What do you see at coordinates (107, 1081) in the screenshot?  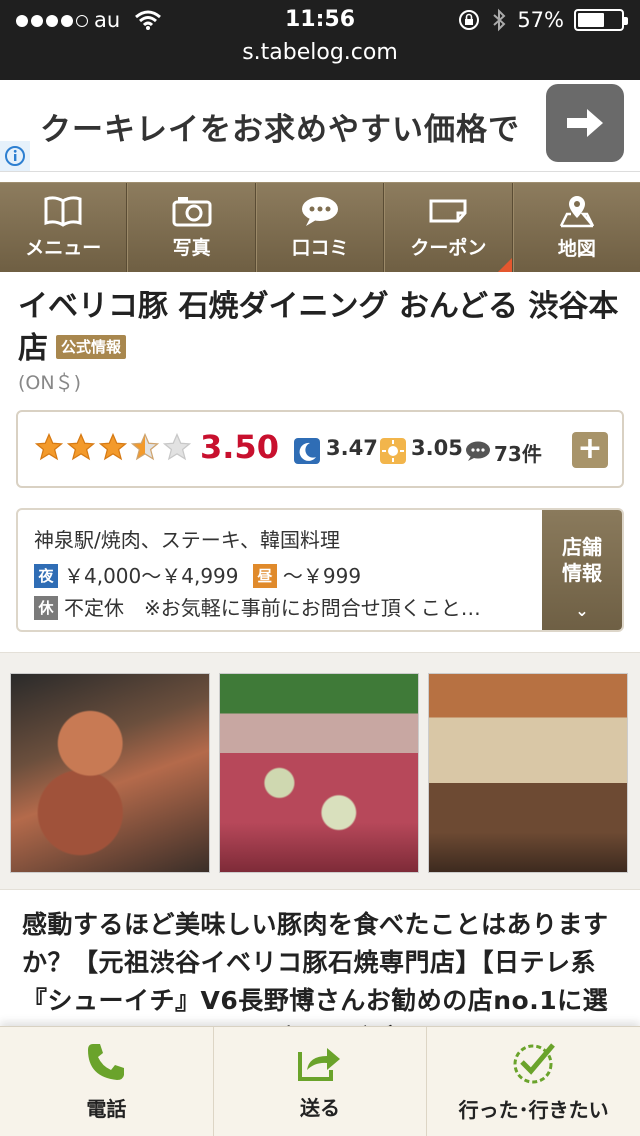 I see `call-button: 電話` at bounding box center [107, 1081].